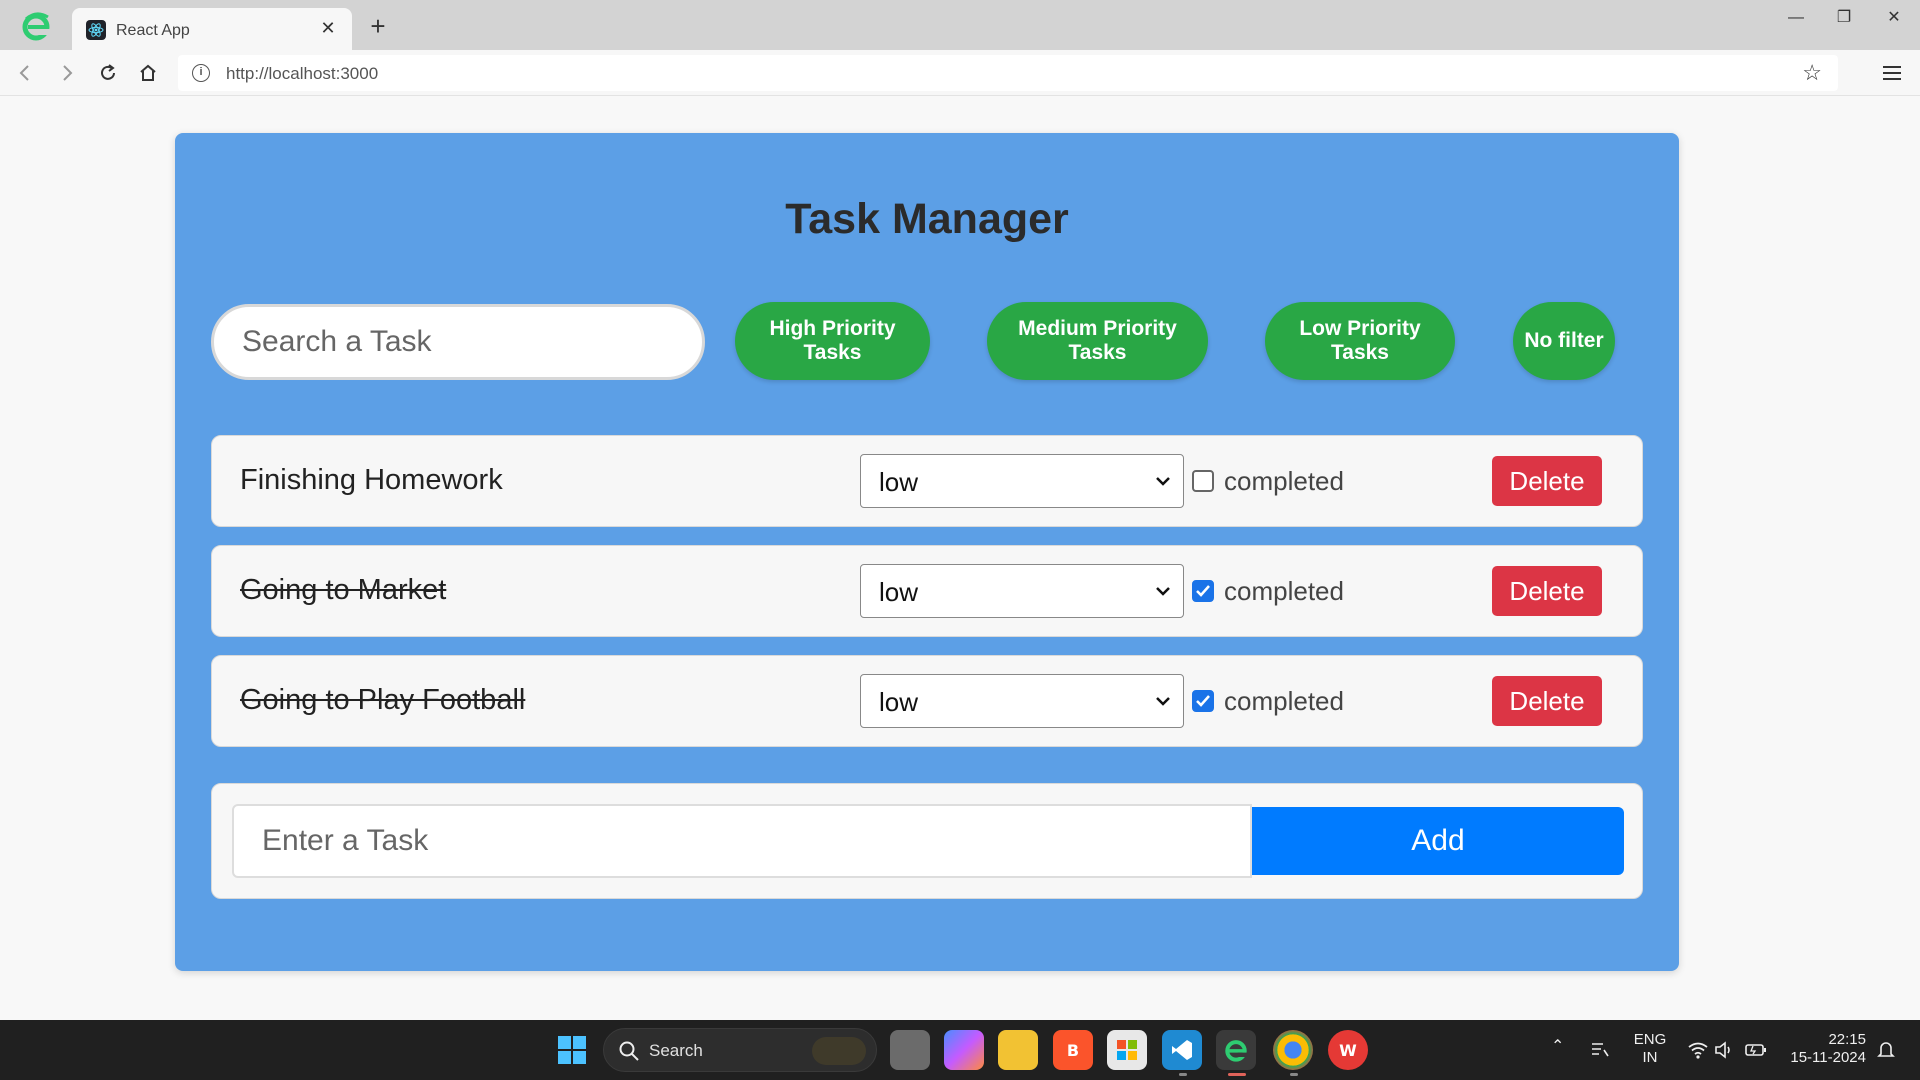 Image resolution: width=1920 pixels, height=1080 pixels. I want to click on search-input, so click(458, 342).